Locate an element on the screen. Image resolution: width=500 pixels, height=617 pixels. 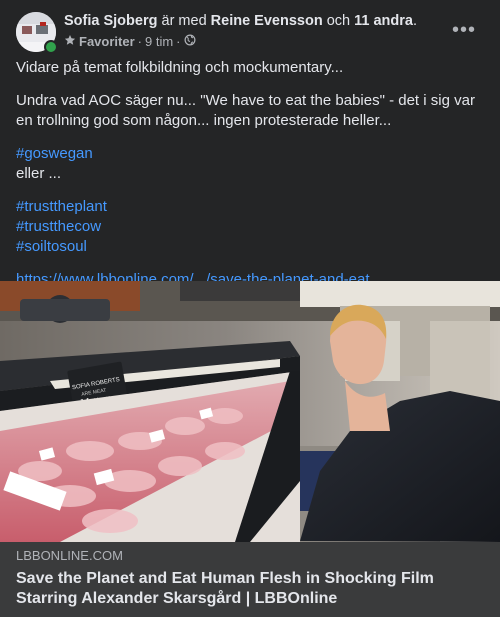
author-line-period: . is located at coordinates (415, 21).